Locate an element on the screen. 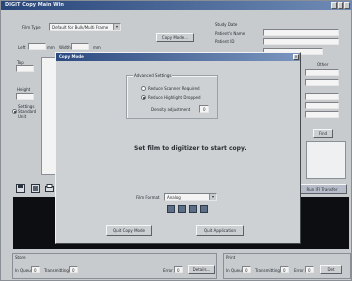 The height and width of the screenshot is (281, 352). film-type-label: Film Type is located at coordinates (31, 27).